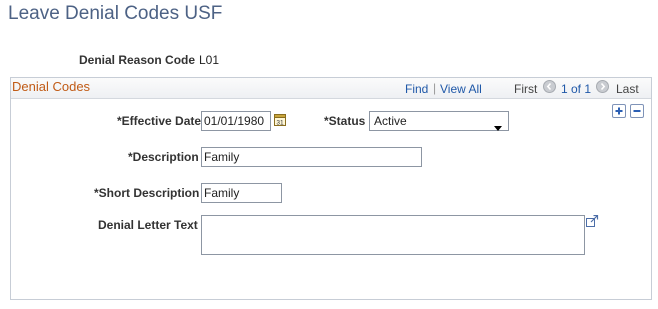 This screenshot has width=658, height=309. What do you see at coordinates (51, 86) in the screenshot?
I see `panel-title: Denial Codes` at bounding box center [51, 86].